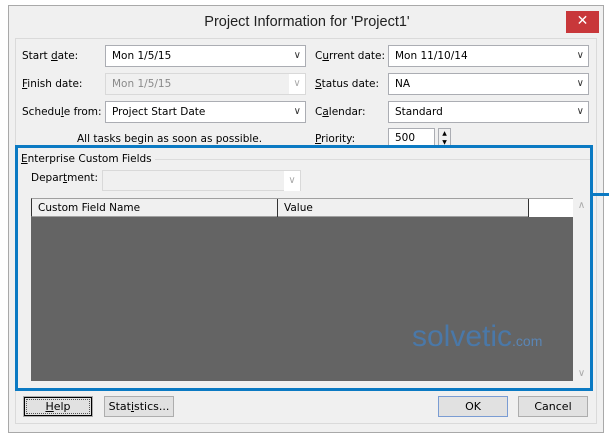  Describe the element at coordinates (335, 139) in the screenshot. I see `priority-label: Priority:` at that location.